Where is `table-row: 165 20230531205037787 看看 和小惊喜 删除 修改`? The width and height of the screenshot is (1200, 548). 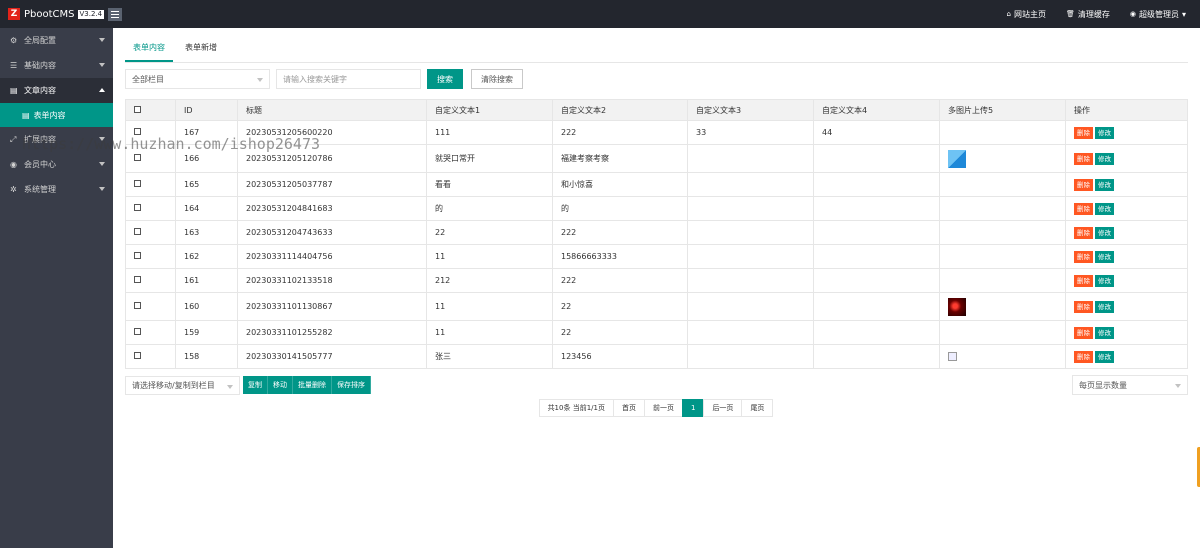 table-row: 165 20230531205037787 看看 和小惊喜 删除 修改 is located at coordinates (656, 184).